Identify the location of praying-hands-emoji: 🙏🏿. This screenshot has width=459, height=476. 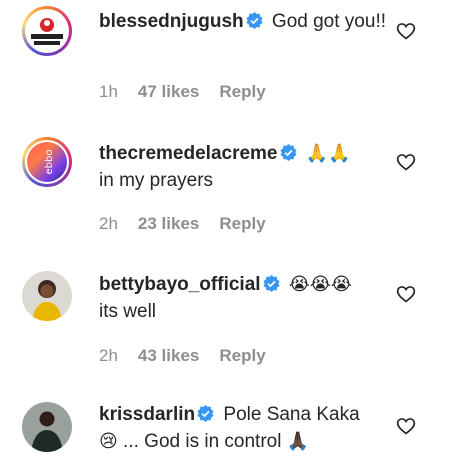
(298, 441).